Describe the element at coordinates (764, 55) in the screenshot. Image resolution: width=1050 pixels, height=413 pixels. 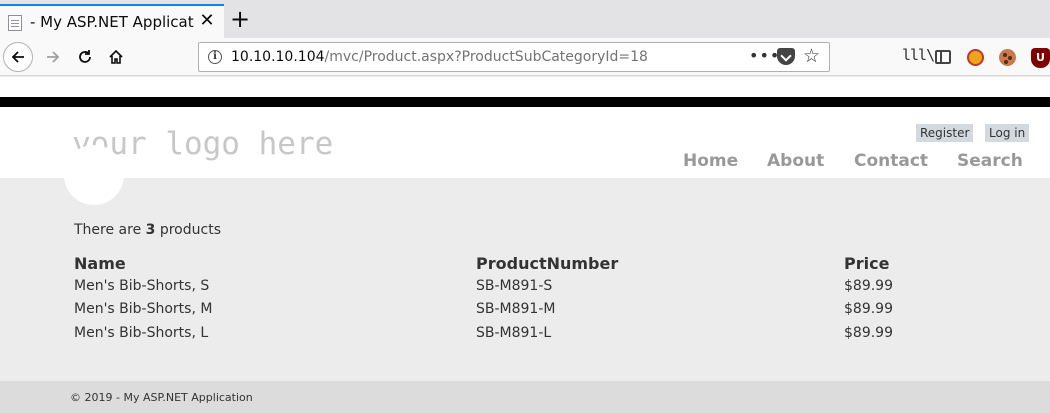
I see `page-actions-menu-icon: •••` at that location.